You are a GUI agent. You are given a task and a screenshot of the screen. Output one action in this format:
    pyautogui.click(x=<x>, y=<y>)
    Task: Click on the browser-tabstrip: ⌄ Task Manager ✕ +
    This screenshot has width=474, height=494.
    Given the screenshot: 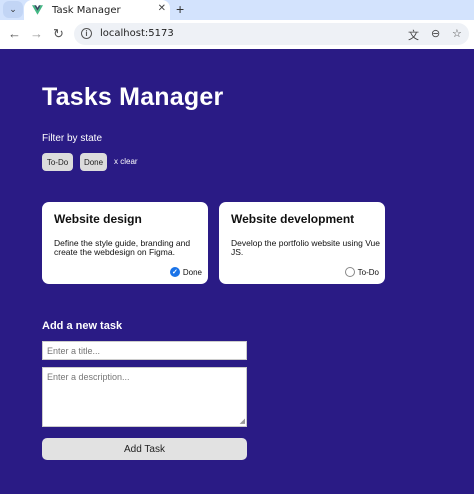 What is the action you would take?
    pyautogui.click(x=237, y=10)
    